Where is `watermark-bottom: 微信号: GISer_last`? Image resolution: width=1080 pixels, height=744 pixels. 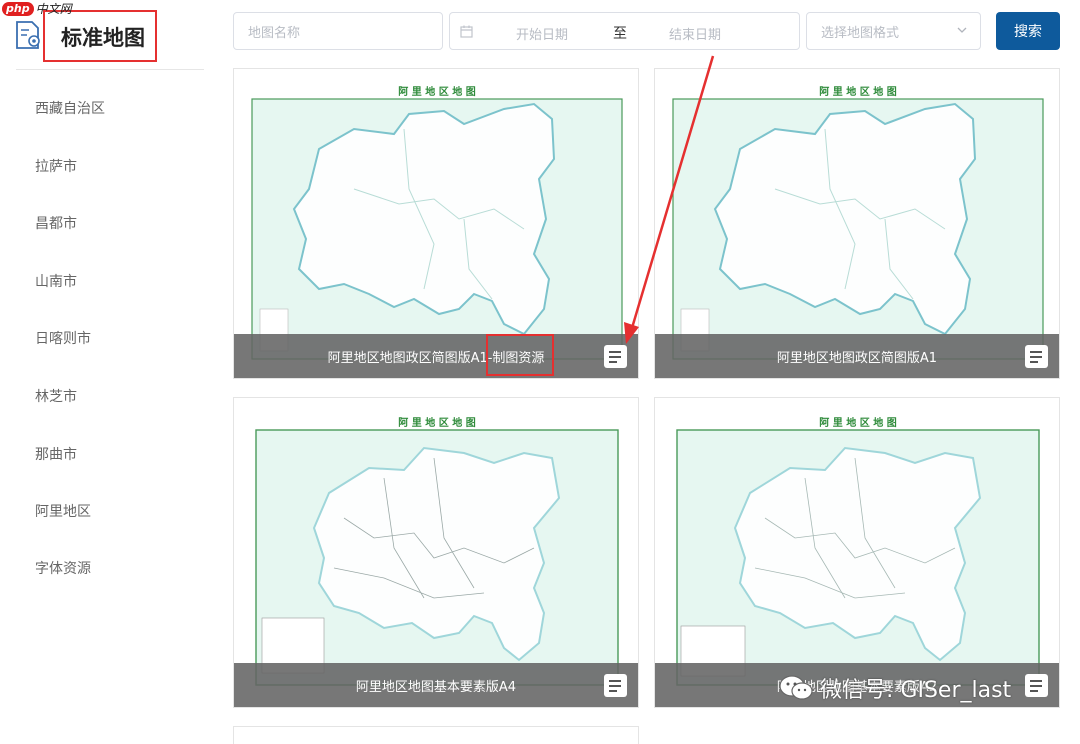
watermark-bottom: 微信号: GISer_last is located at coordinates (894, 688).